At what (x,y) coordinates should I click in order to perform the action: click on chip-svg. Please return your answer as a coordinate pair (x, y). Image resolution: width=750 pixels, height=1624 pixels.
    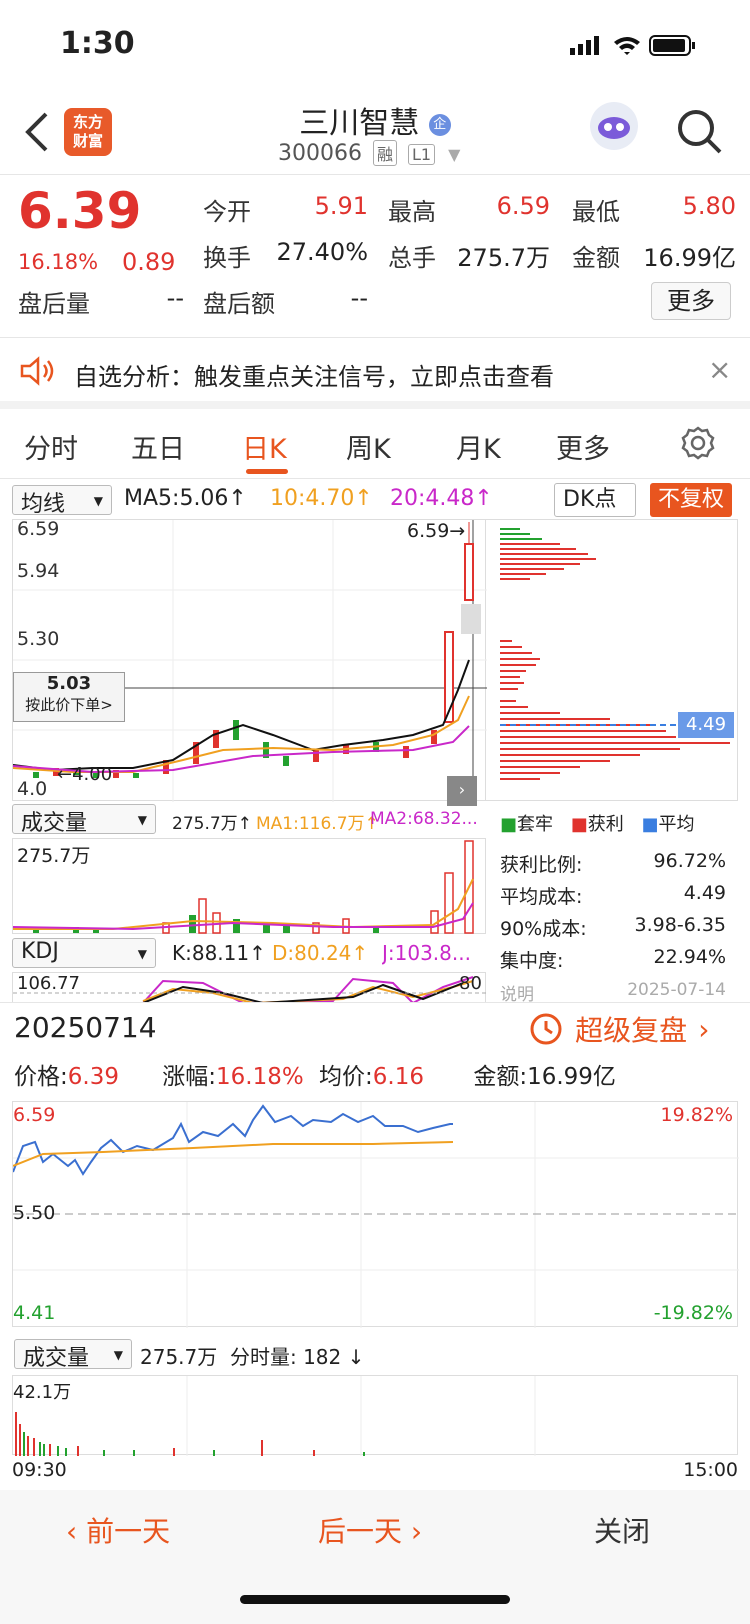
    Looking at the image, I should click on (615, 654).